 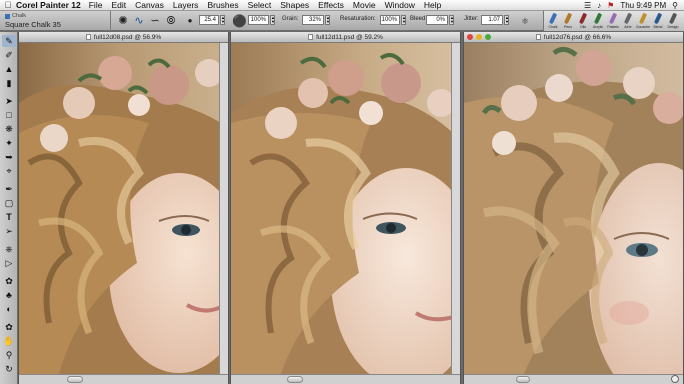 I want to click on bleed-stepper: ▲ ▼, so click(x=451, y=20).